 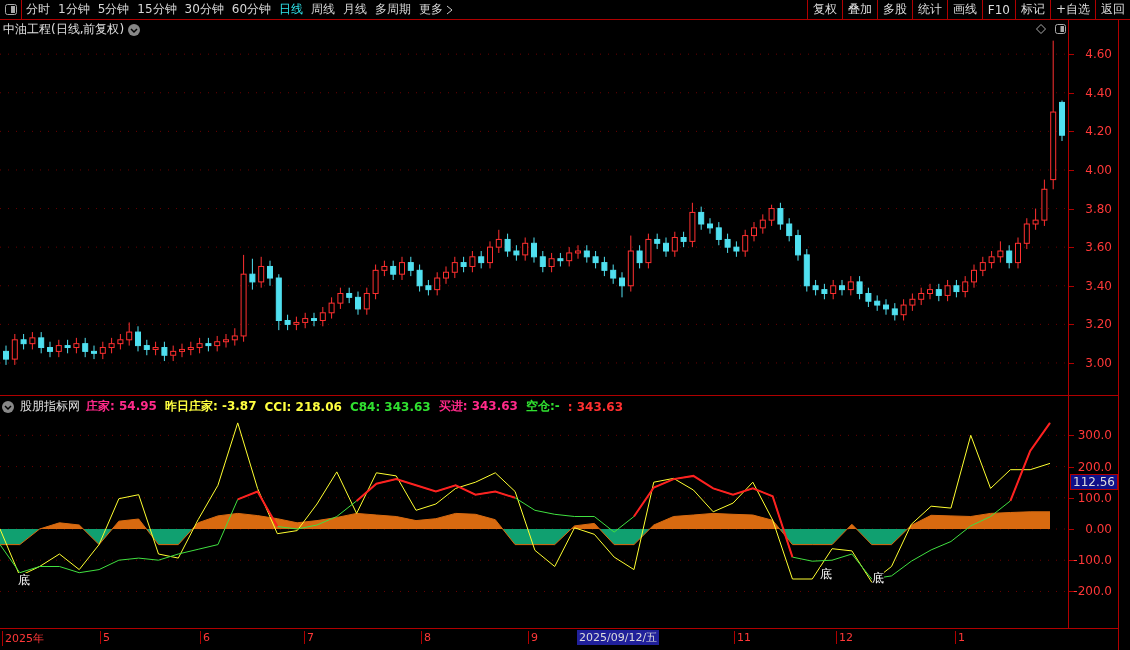 What do you see at coordinates (844, 637) in the screenshot?
I see `date-label: 12` at bounding box center [844, 637].